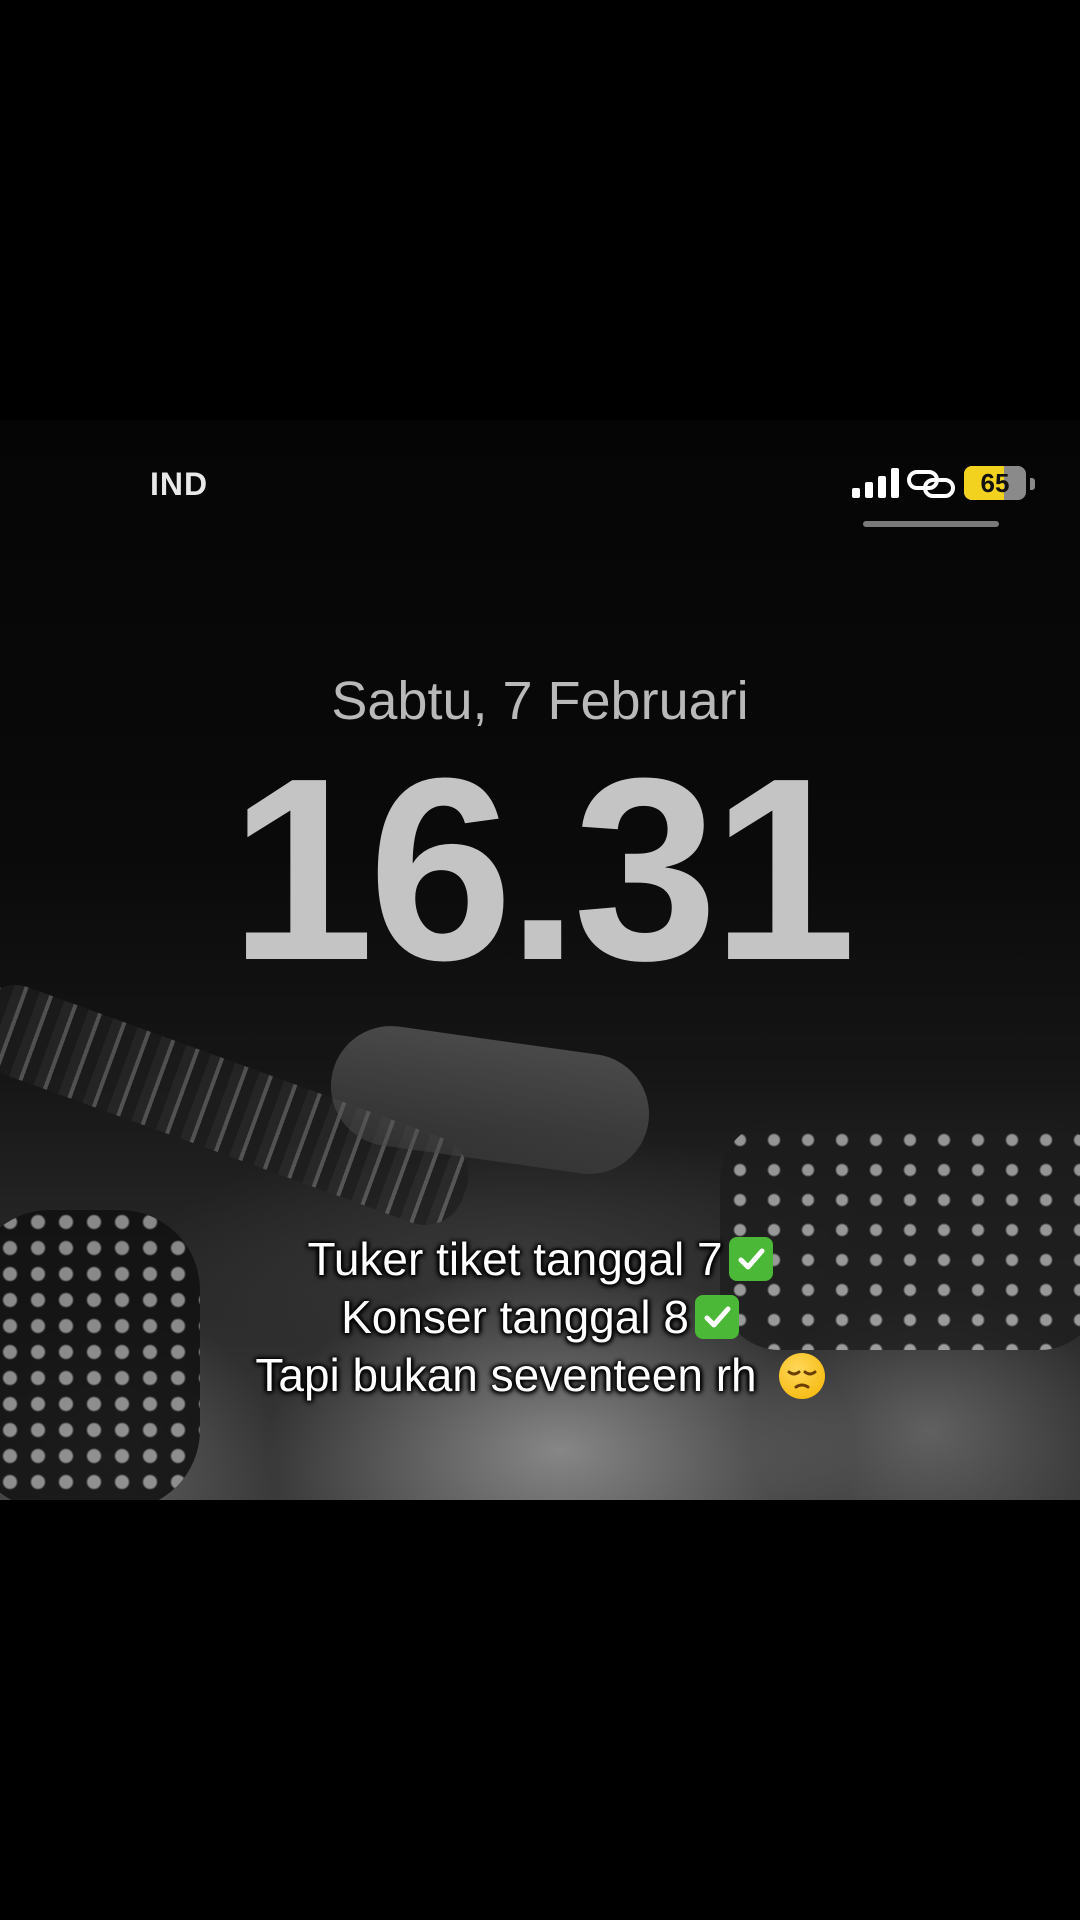 This screenshot has height=1920, width=1080. Describe the element at coordinates (543, 870) in the screenshot. I see `lockscreen-clock: 16.31` at that location.